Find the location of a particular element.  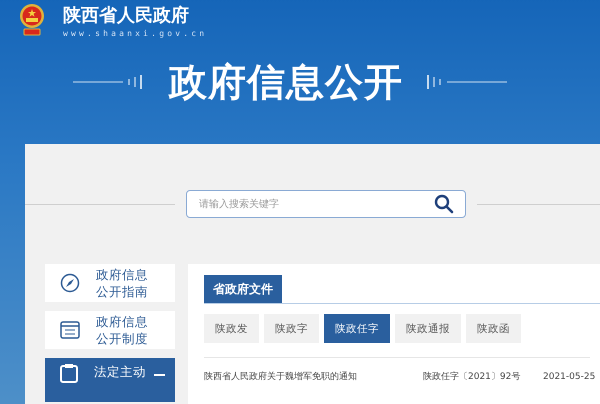

clipboard-icon is located at coordinates (69, 373).